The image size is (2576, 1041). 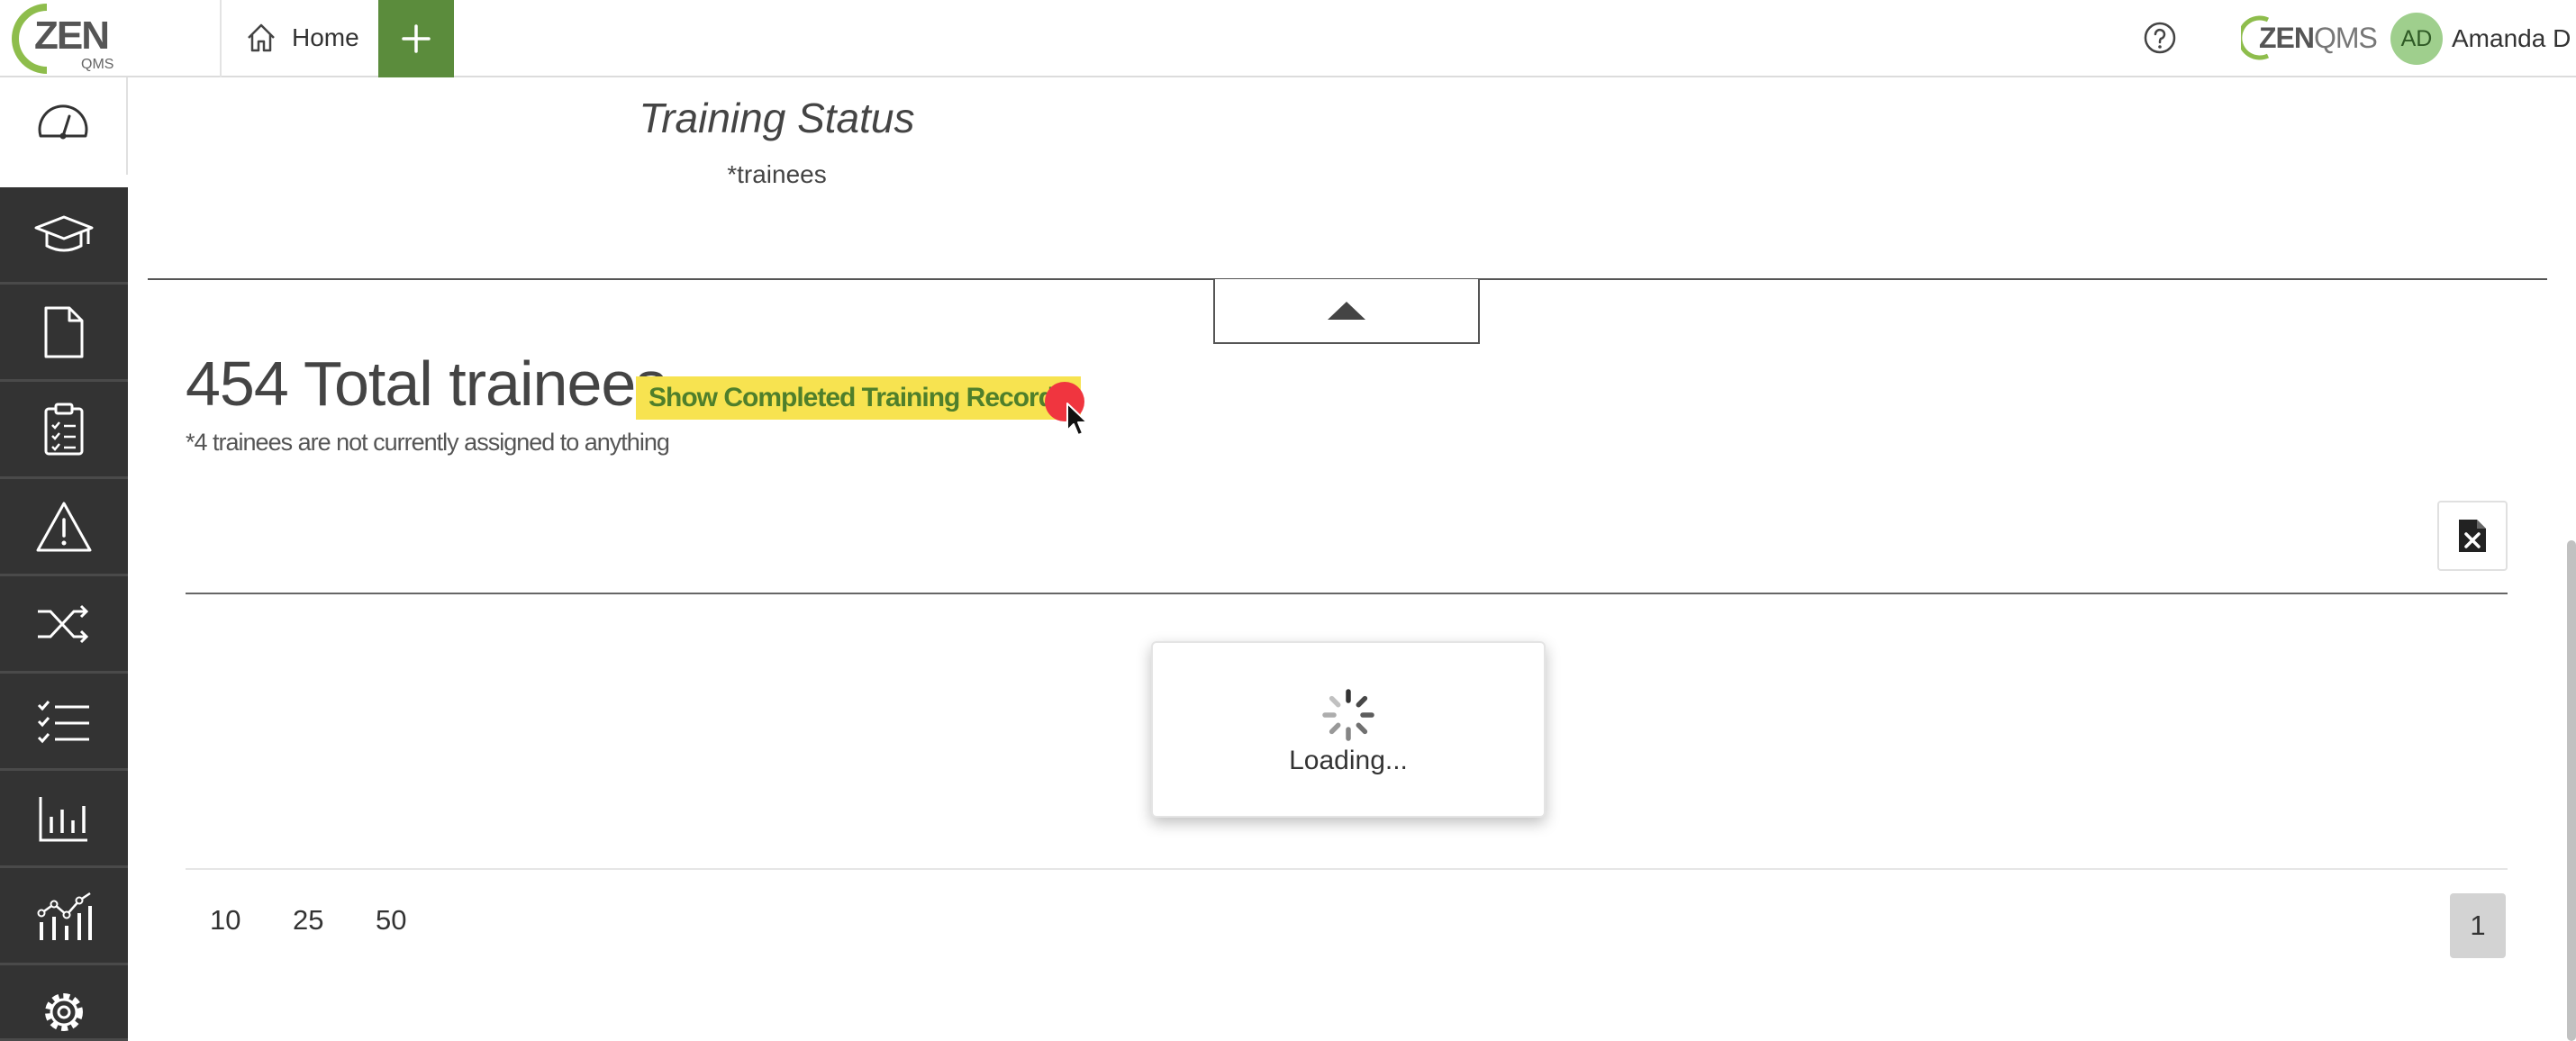 I want to click on collapse-toggle-button, so click(x=1346, y=312).